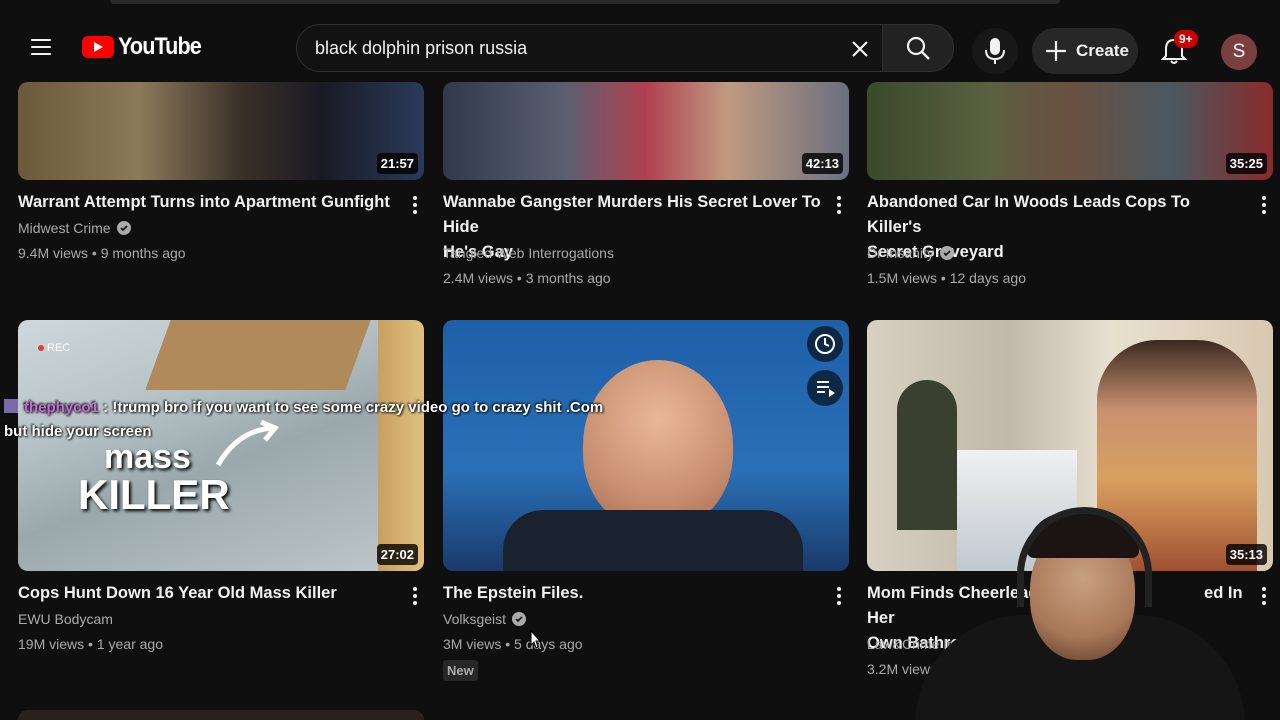  Describe the element at coordinates (653, 540) in the screenshot. I see `thumbnail-person-body` at that location.